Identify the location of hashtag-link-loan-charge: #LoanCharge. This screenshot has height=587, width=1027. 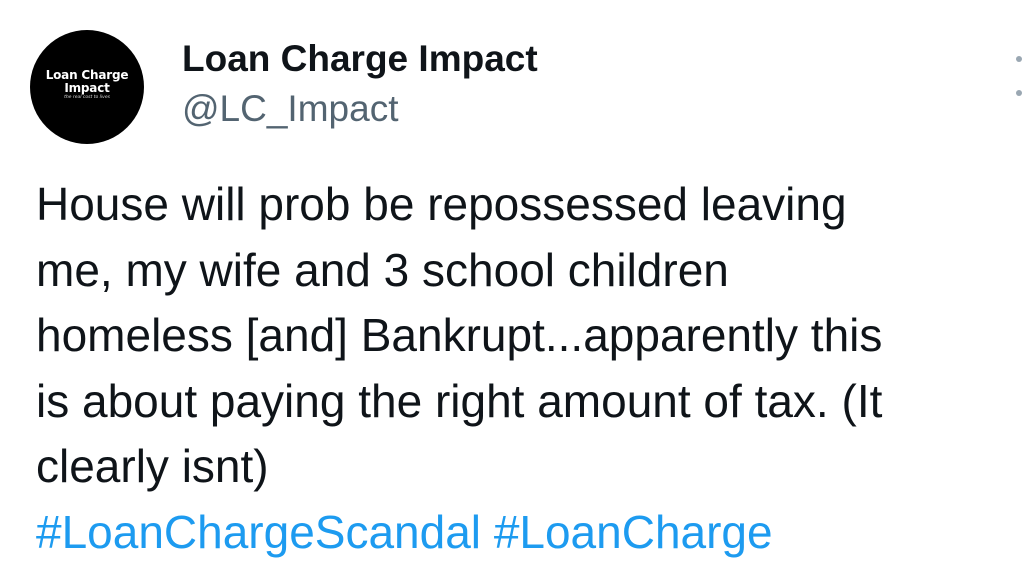
(633, 532).